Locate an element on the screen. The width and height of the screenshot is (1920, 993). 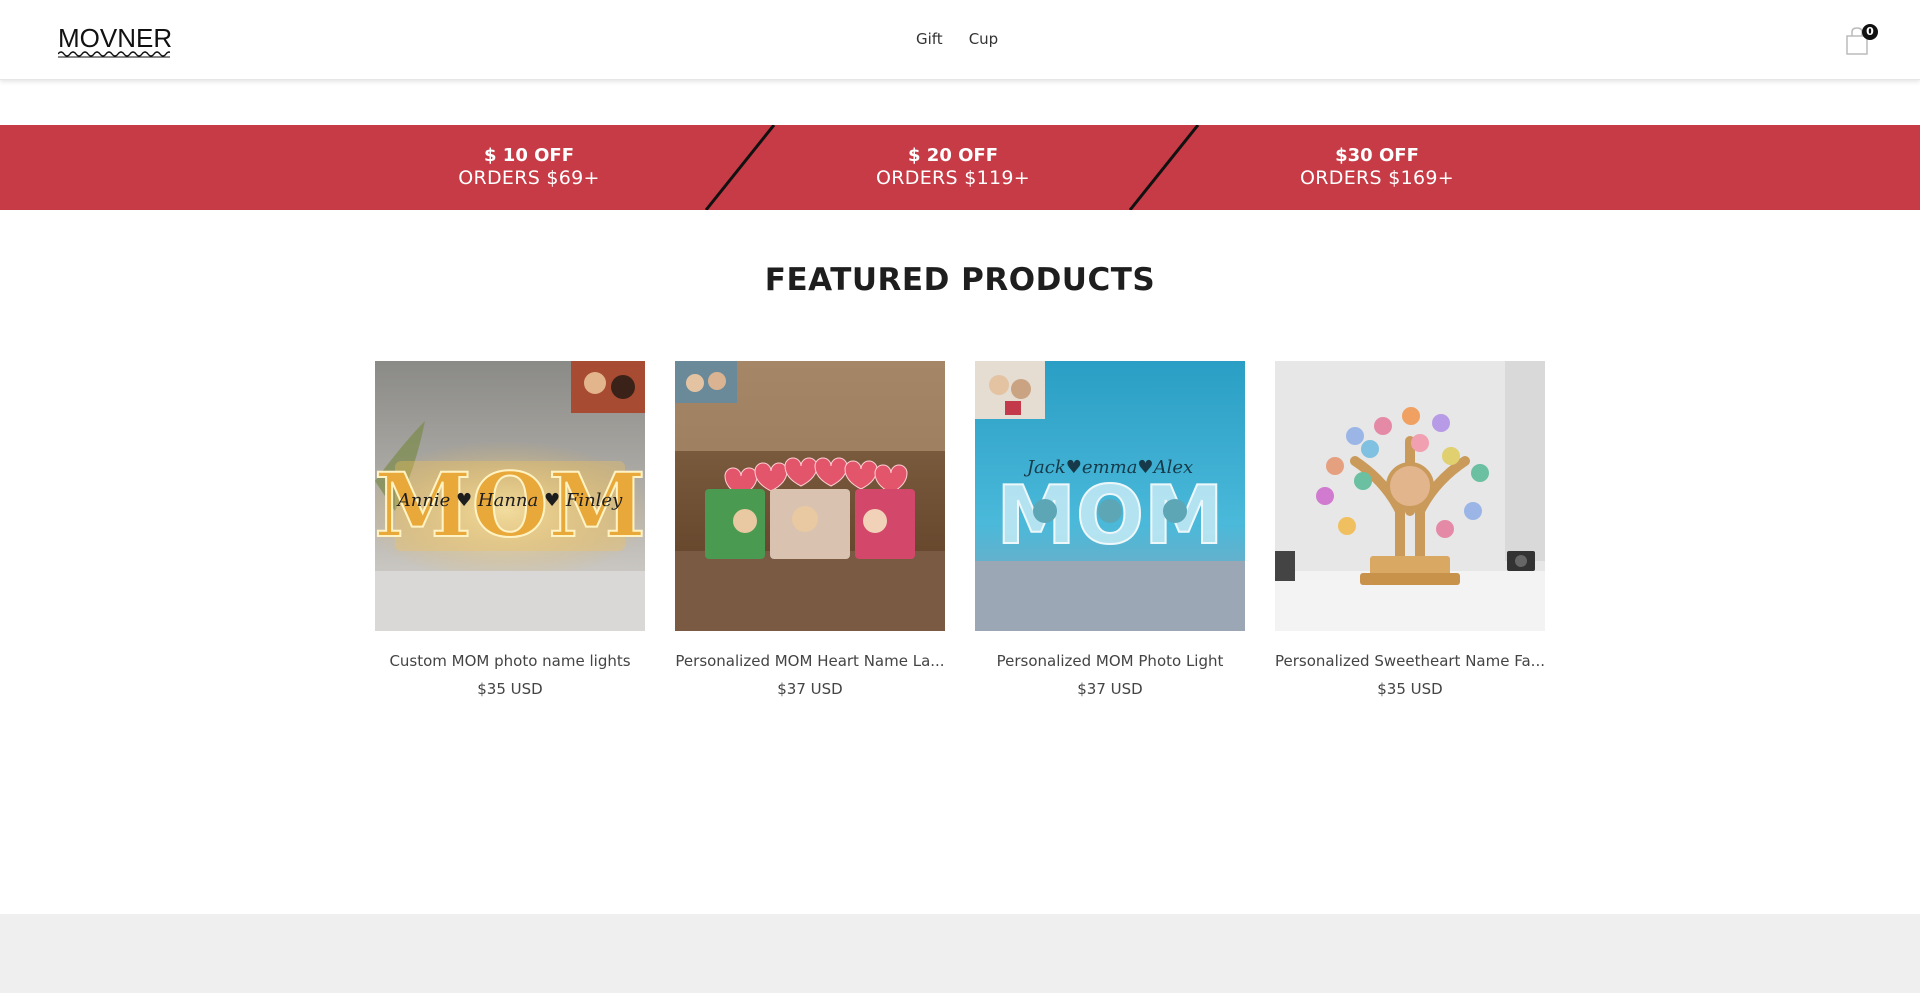
promo-tier-3-threshold: ORDERS $169+ is located at coordinates (1377, 178).